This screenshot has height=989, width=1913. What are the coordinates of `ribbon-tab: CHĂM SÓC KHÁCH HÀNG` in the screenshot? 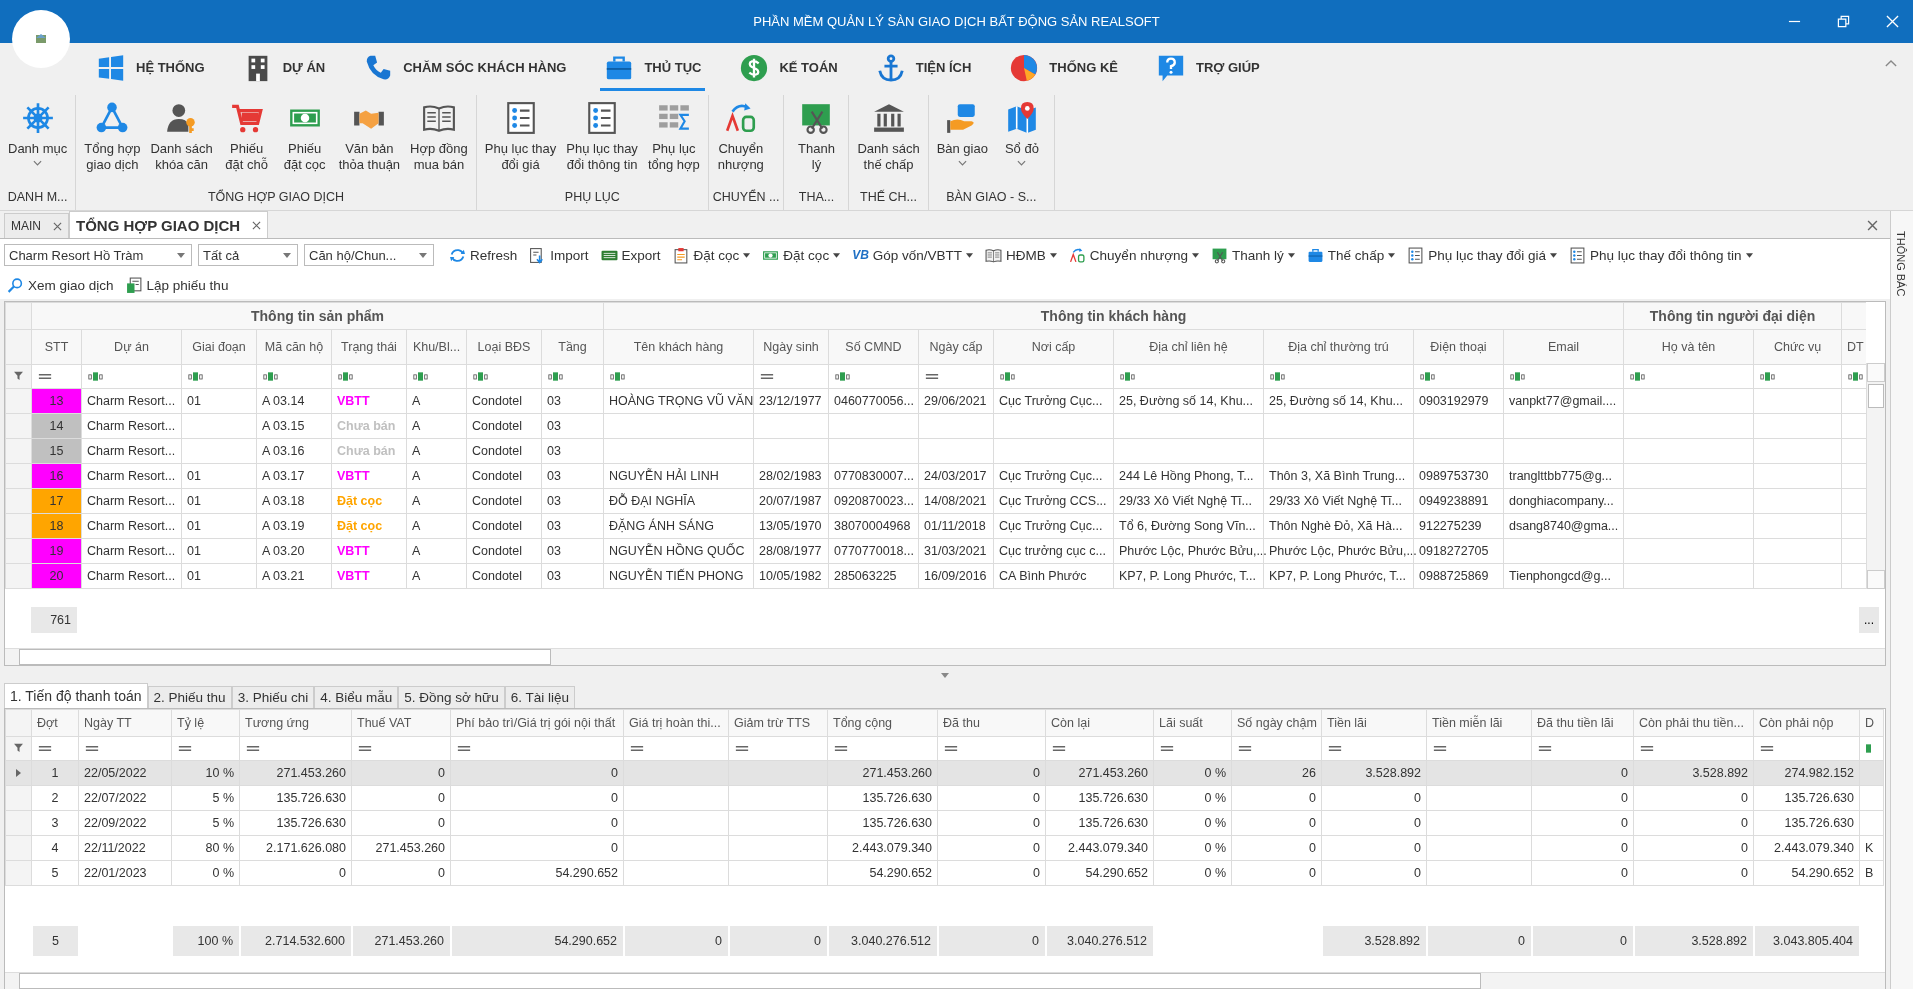 It's located at (465, 69).